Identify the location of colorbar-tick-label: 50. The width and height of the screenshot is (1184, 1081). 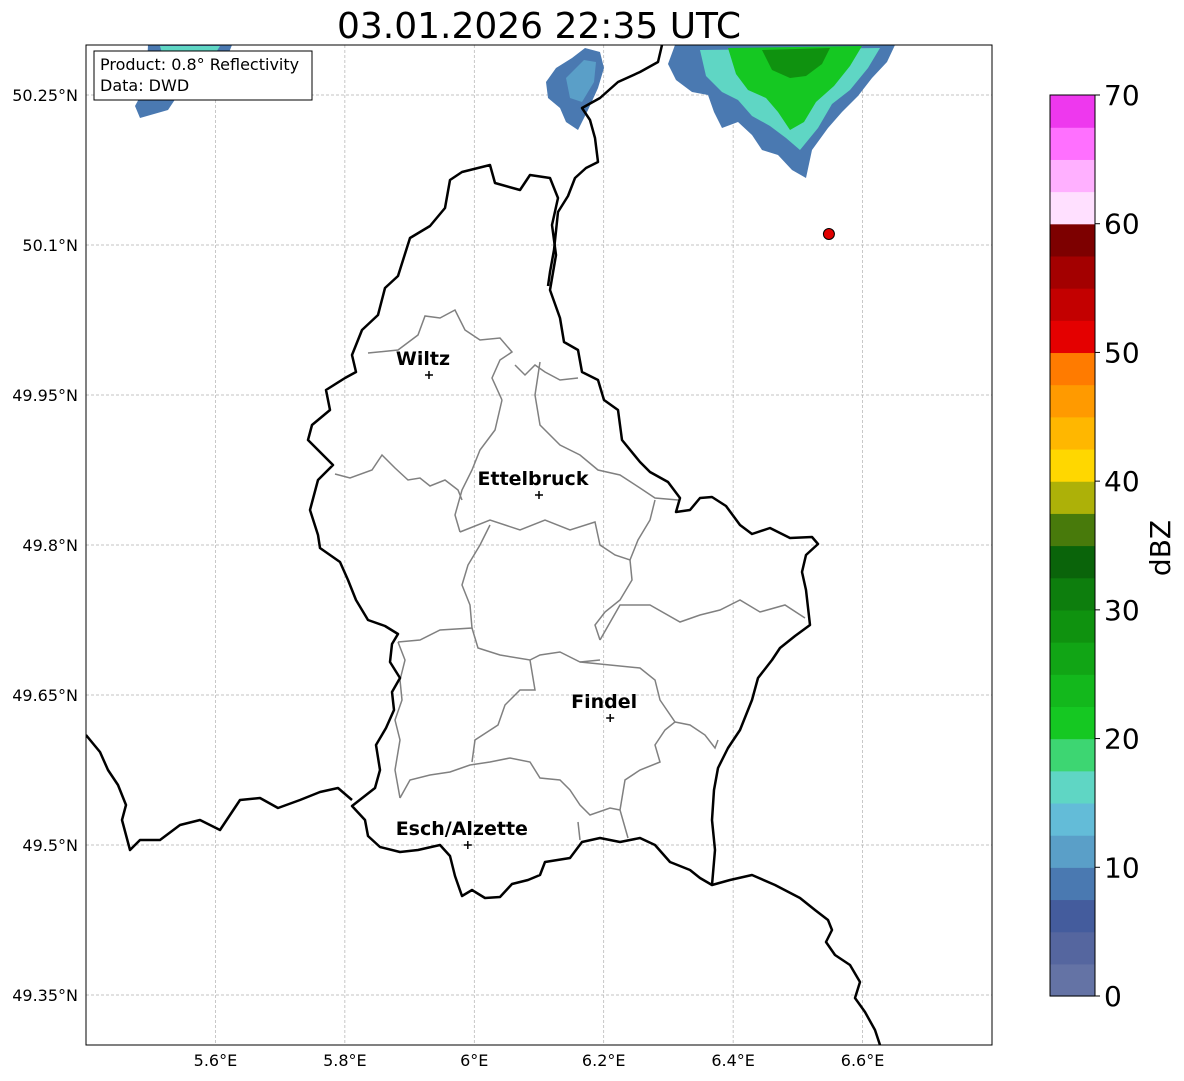
(1122, 352).